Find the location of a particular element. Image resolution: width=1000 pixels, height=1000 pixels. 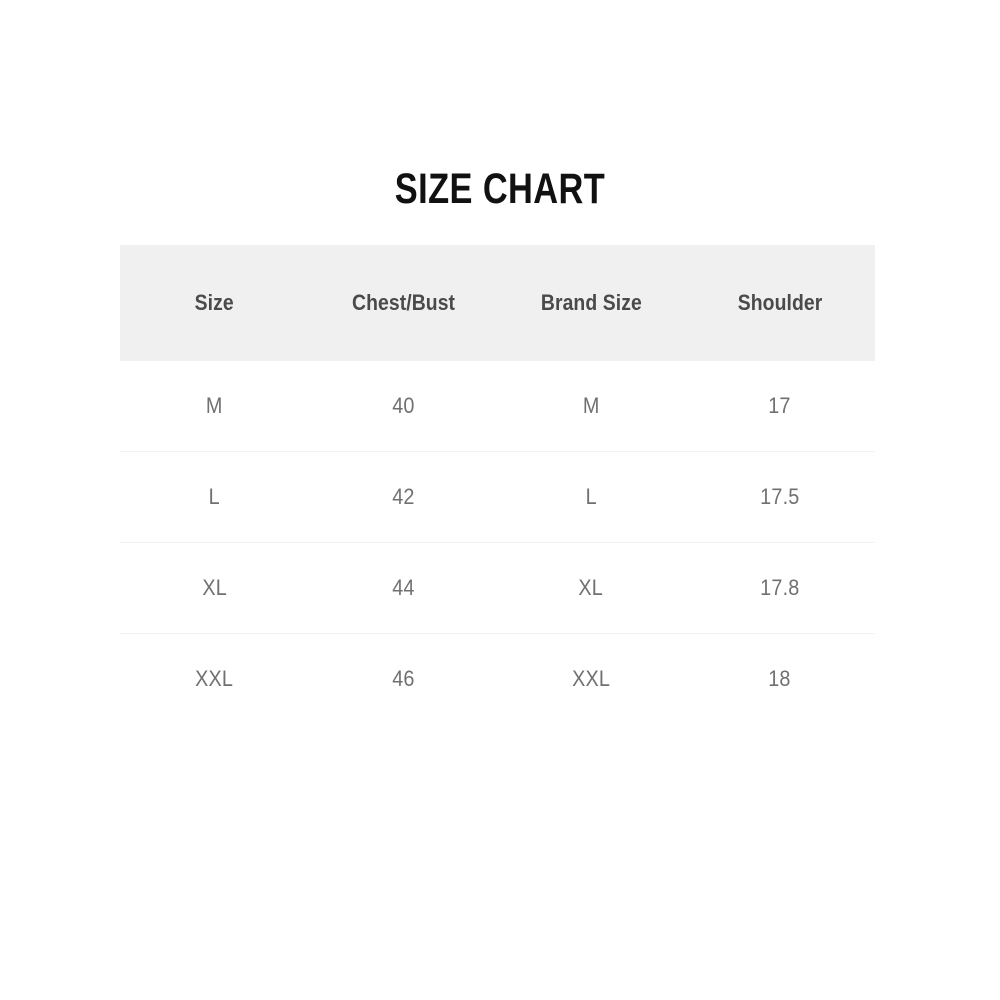

cell-shoulder-value: 18 is located at coordinates (780, 678).